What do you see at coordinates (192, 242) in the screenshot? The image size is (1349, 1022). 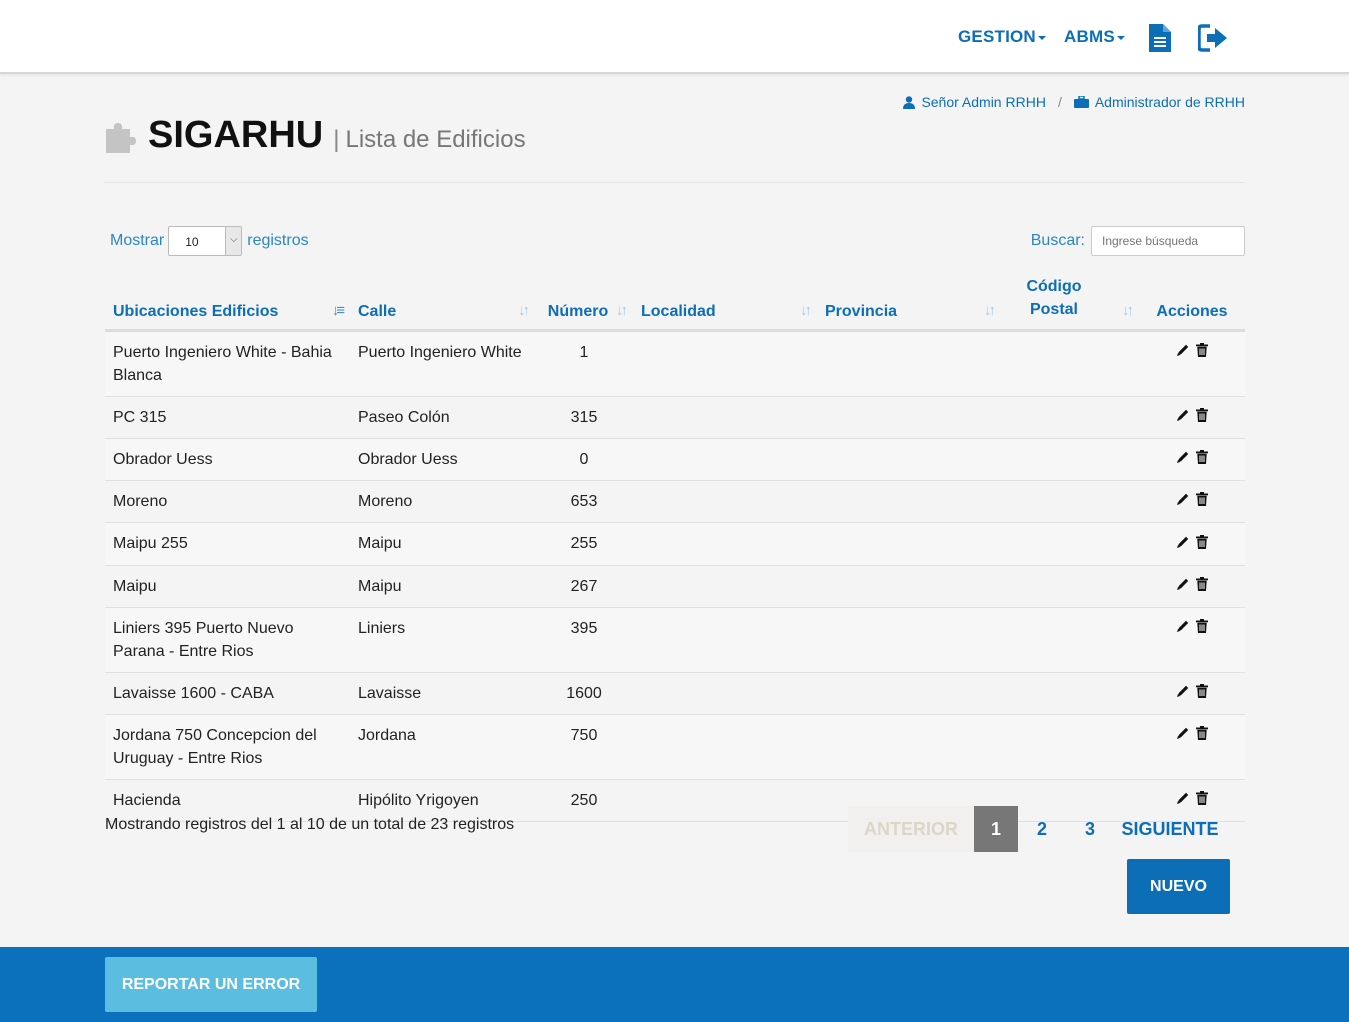 I see `page-size-value: 10` at bounding box center [192, 242].